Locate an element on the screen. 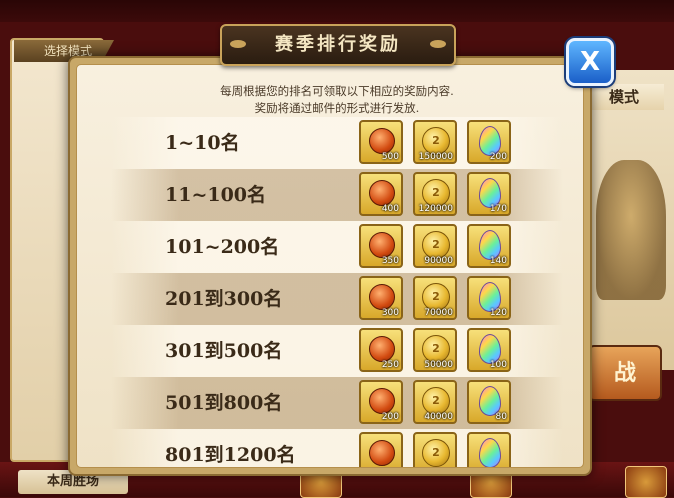 The height and width of the screenshot is (498, 674). statue-image is located at coordinates (631, 230).